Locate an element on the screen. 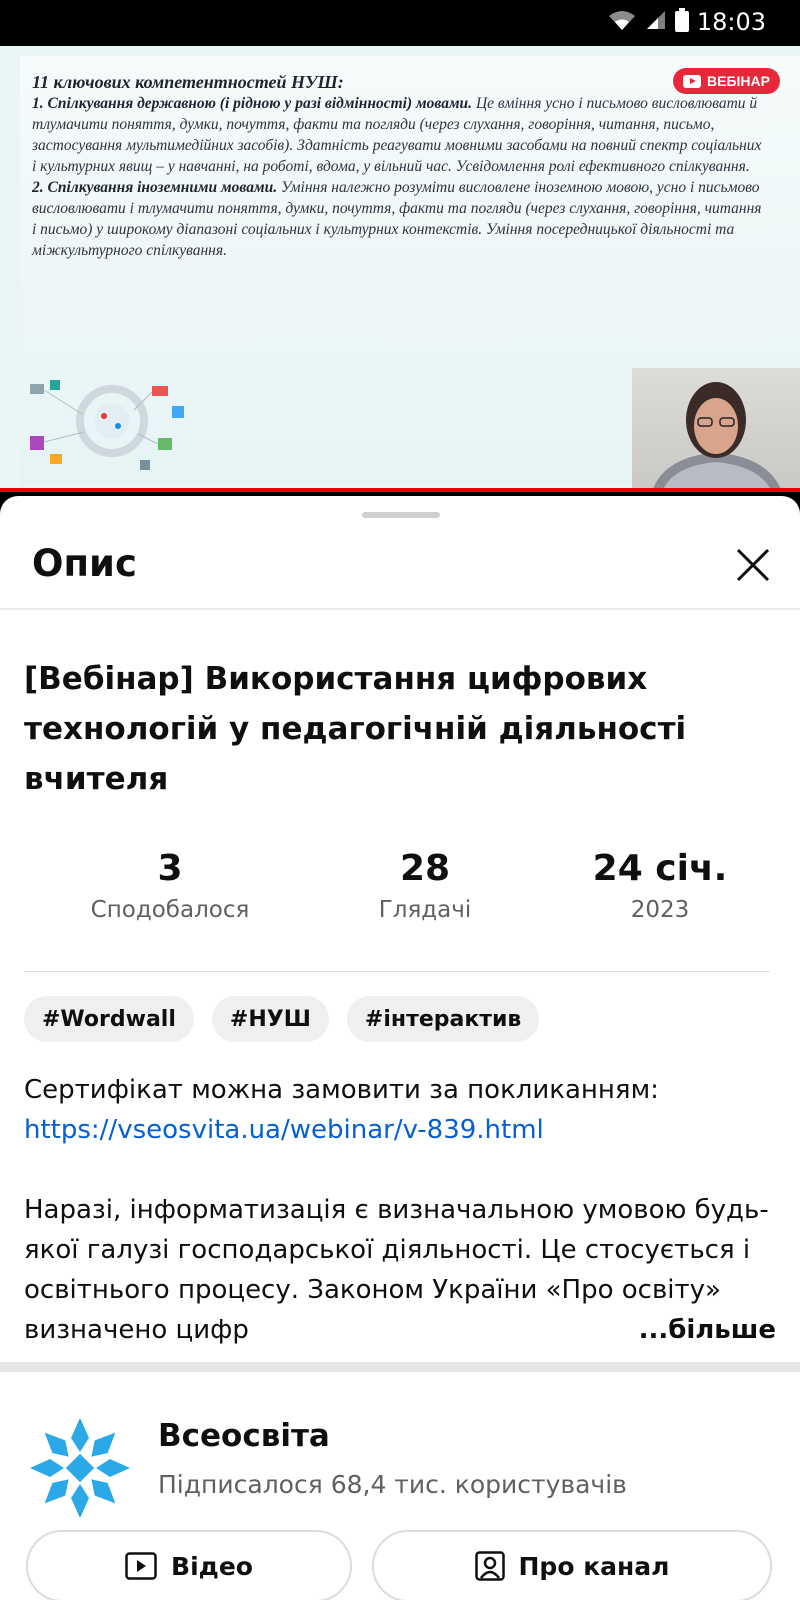 This screenshot has width=800, height=1600. close-button is located at coordinates (753, 565).